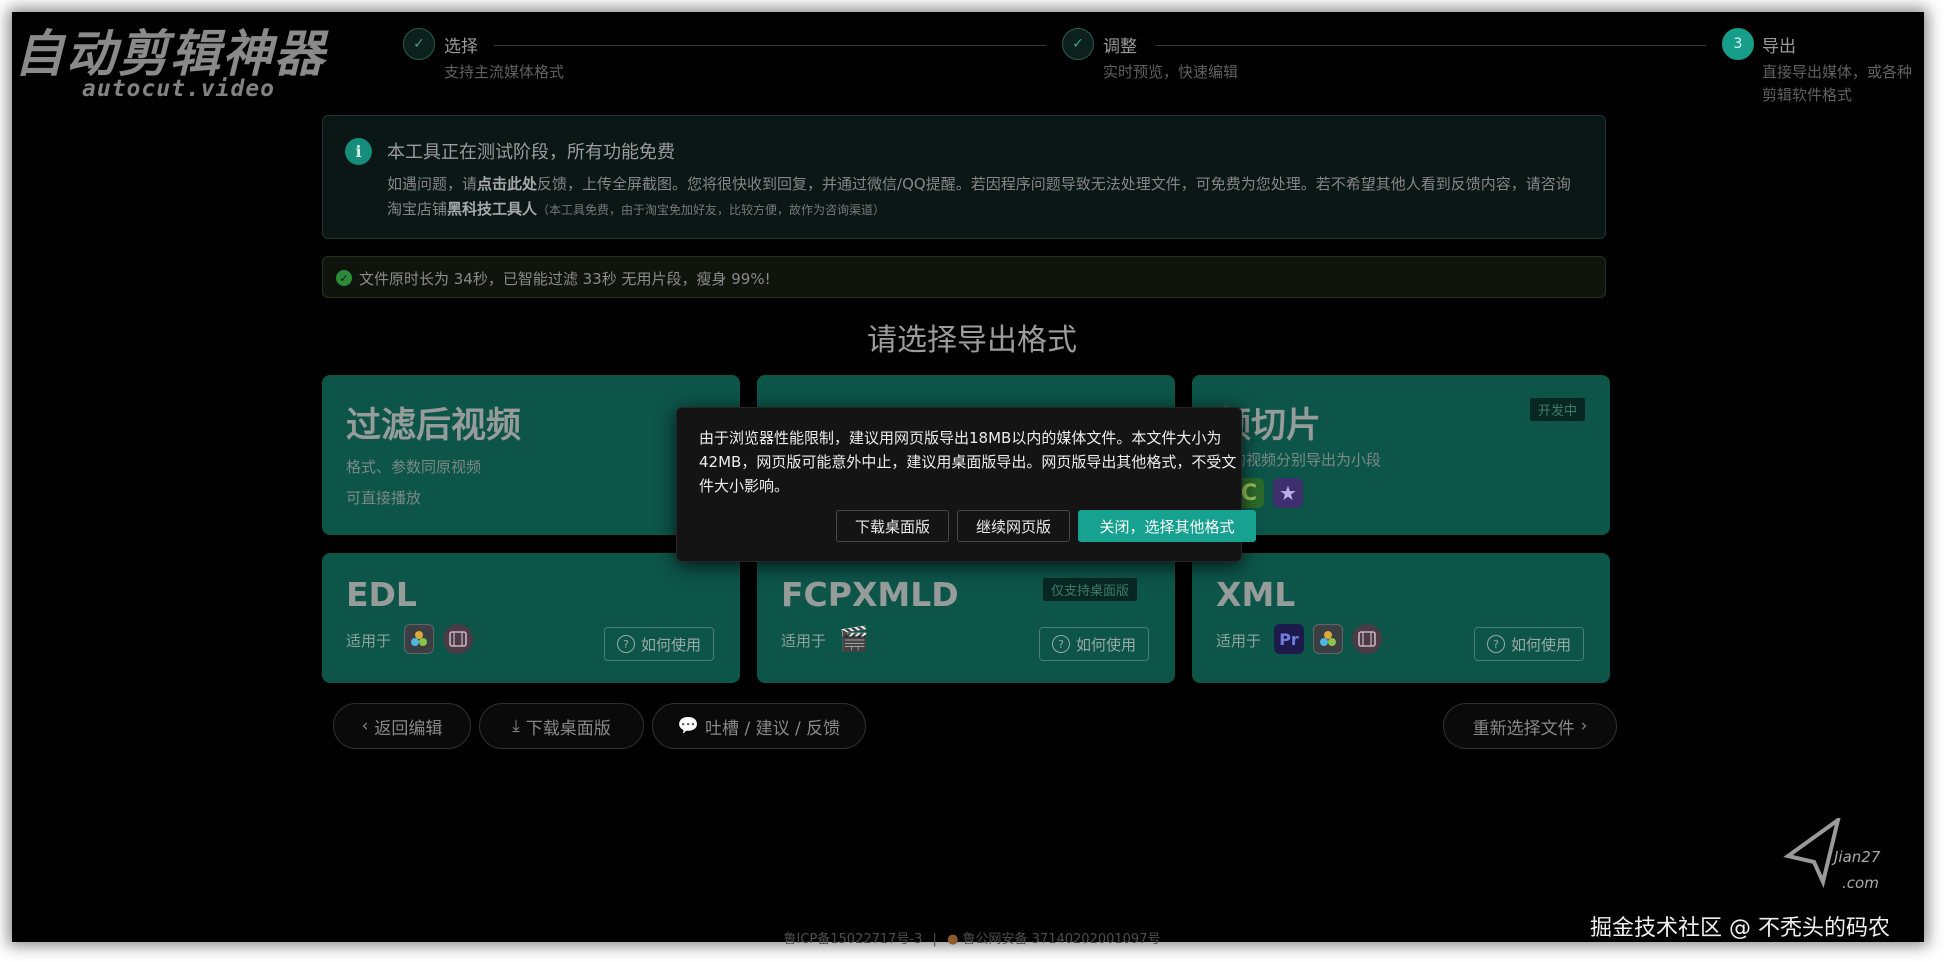  I want to click on info-note: （本工具免费，由于淘宝免加好友，比较方便，故作为咨询渠道）, so click(711, 210).